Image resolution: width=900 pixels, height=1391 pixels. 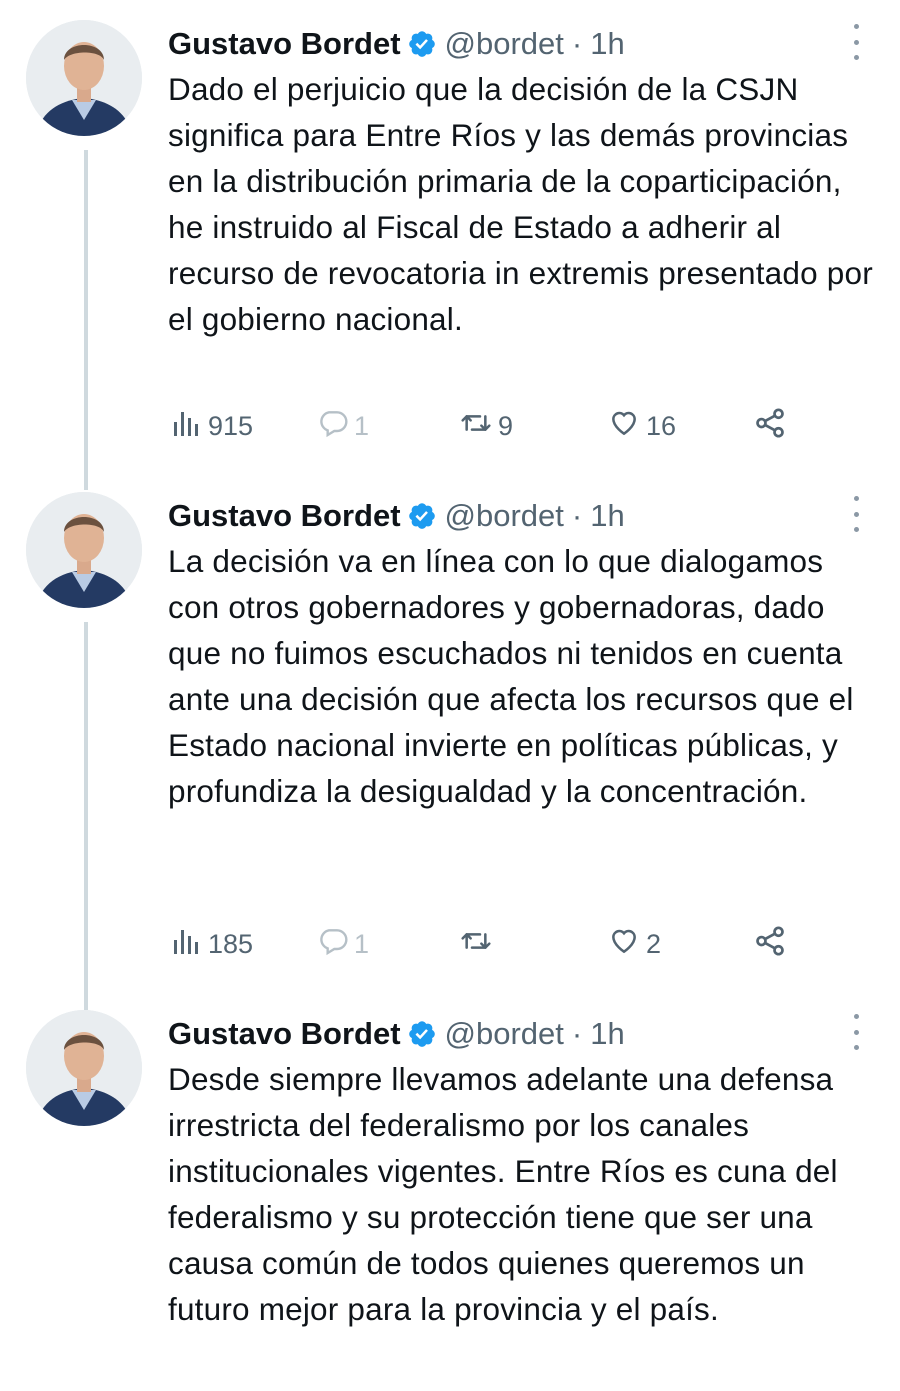 I want to click on like-button: 2, so click(x=633, y=944).